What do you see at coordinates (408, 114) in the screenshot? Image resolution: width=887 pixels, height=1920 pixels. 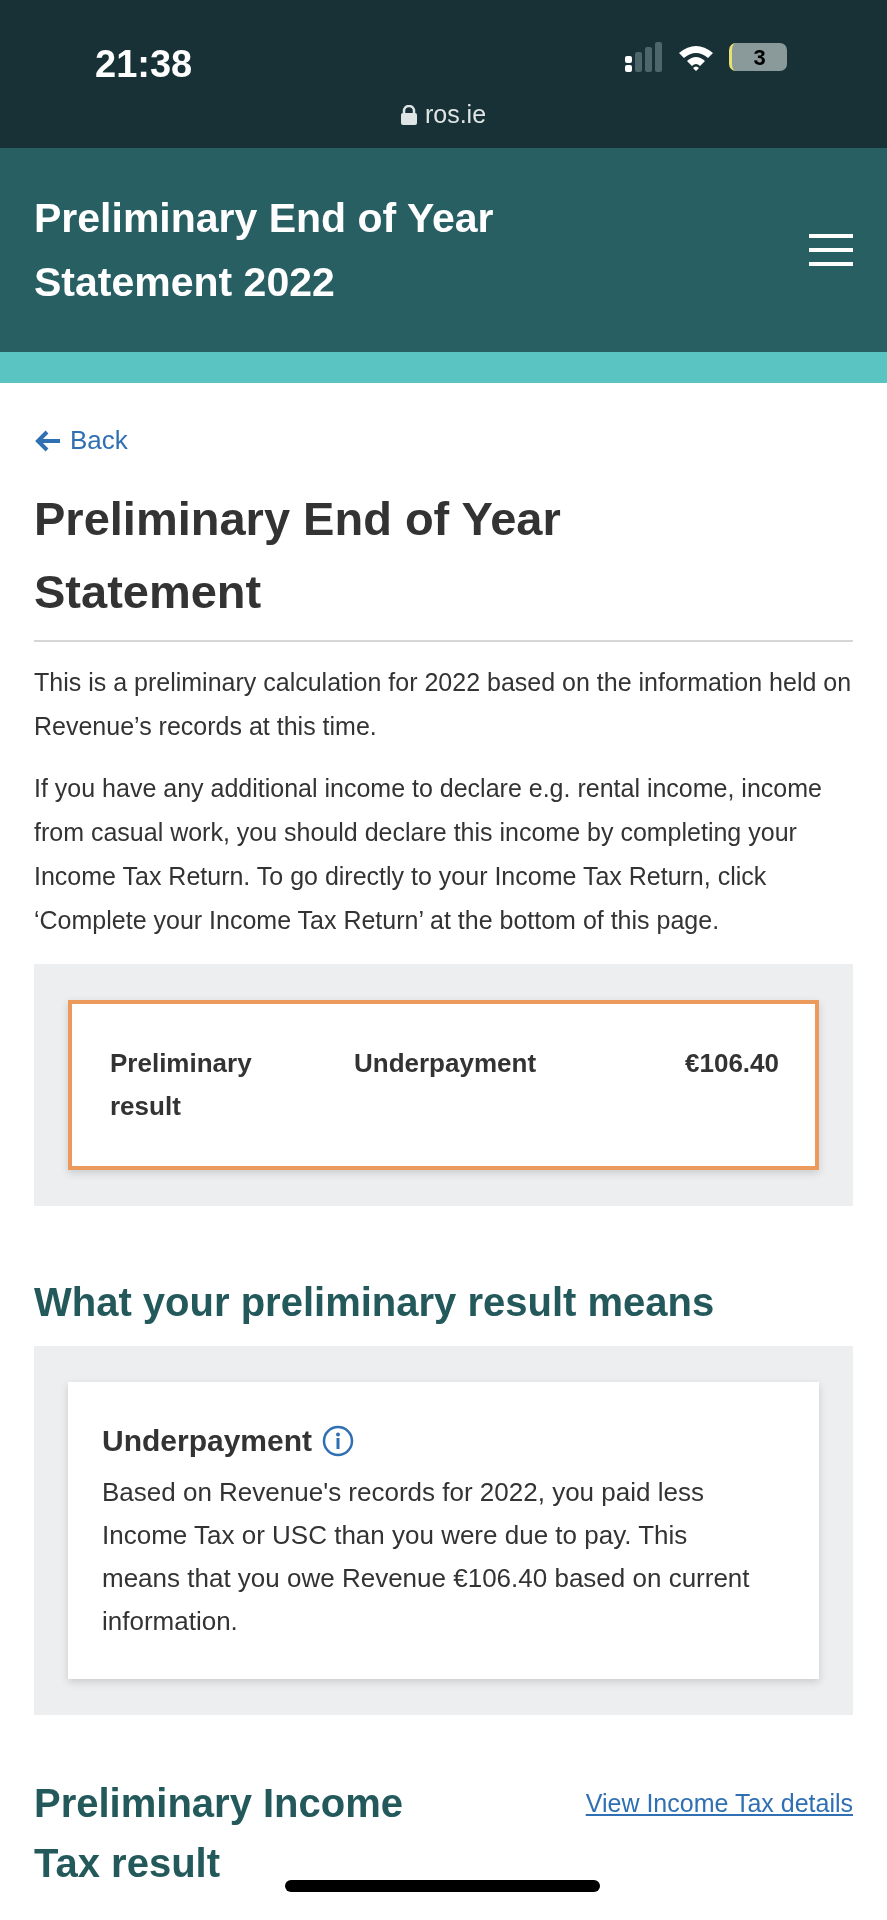 I see `lock-icon` at bounding box center [408, 114].